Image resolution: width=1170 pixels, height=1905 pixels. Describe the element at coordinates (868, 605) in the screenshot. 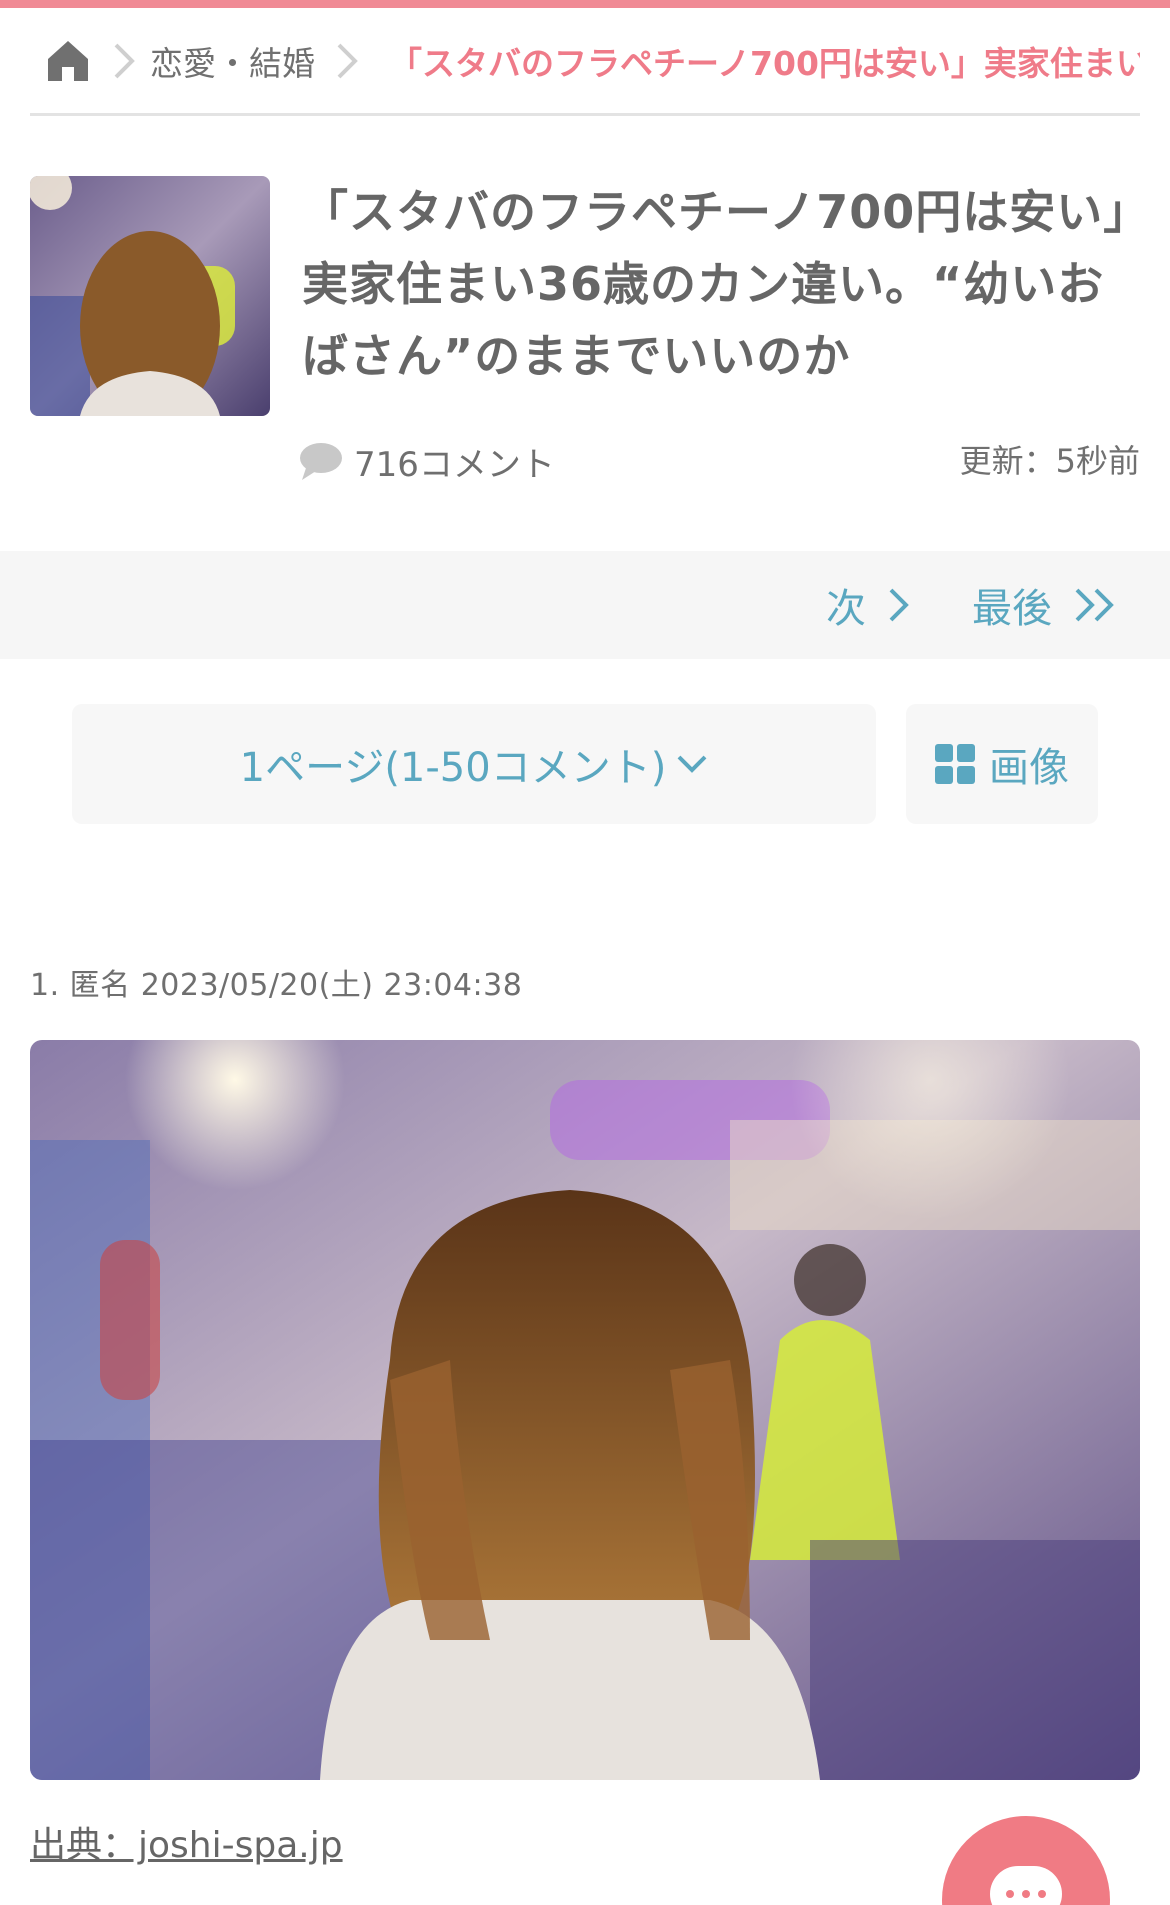

I see `next-page-button: 次` at that location.